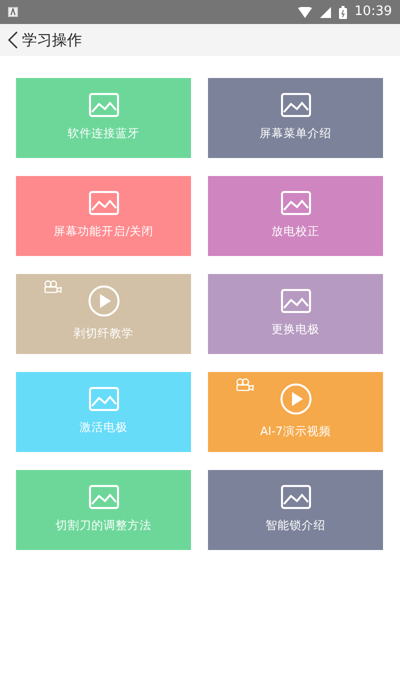  Describe the element at coordinates (373, 12) in the screenshot. I see `clock: 10:39` at that location.